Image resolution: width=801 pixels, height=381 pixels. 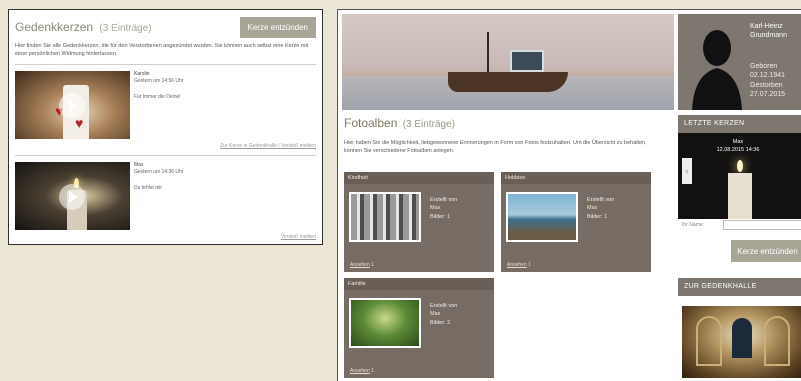 I want to click on died-date: 27.07.2015, so click(x=768, y=95).